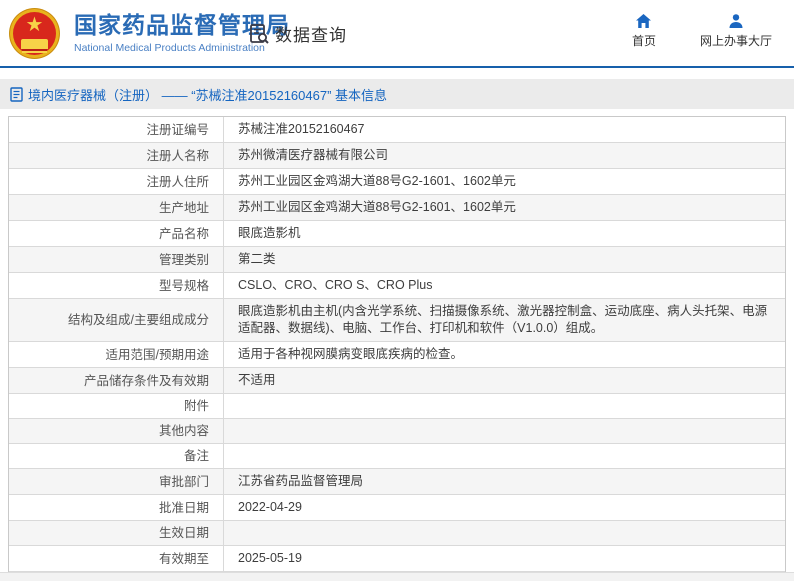 Image resolution: width=794 pixels, height=581 pixels. I want to click on row-label: 适用范围/预期用途, so click(116, 354).